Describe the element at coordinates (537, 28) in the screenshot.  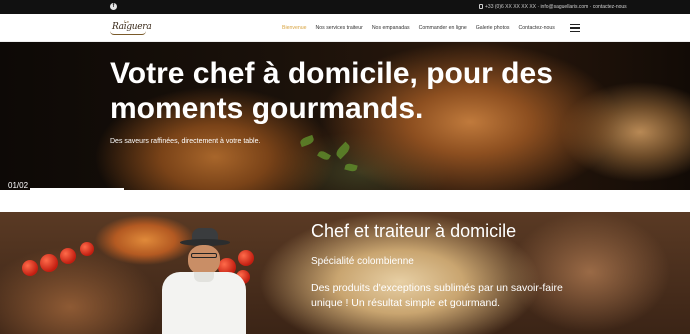
I see `nav-item-contact: Contactez-nous` at that location.